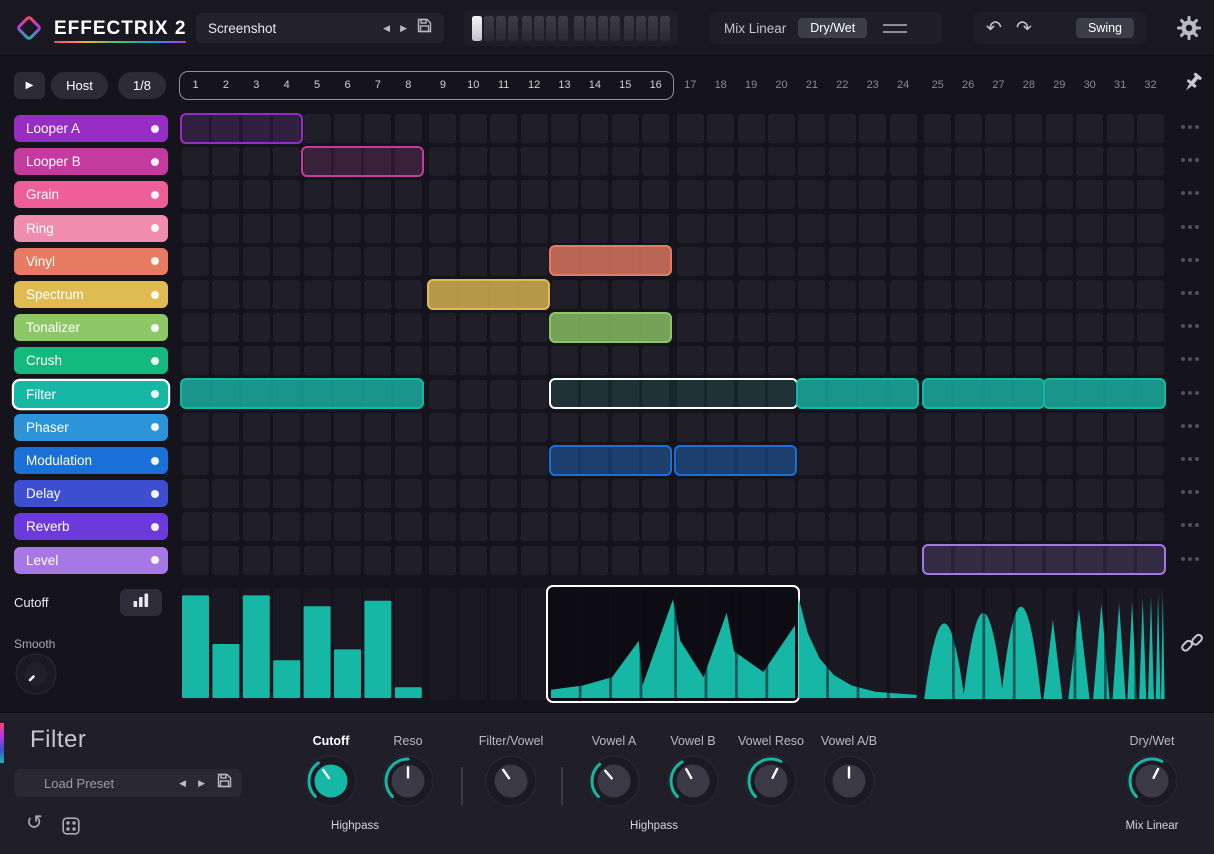 The height and width of the screenshot is (854, 1214). I want to click on knob-vowel-a, so click(614, 783).